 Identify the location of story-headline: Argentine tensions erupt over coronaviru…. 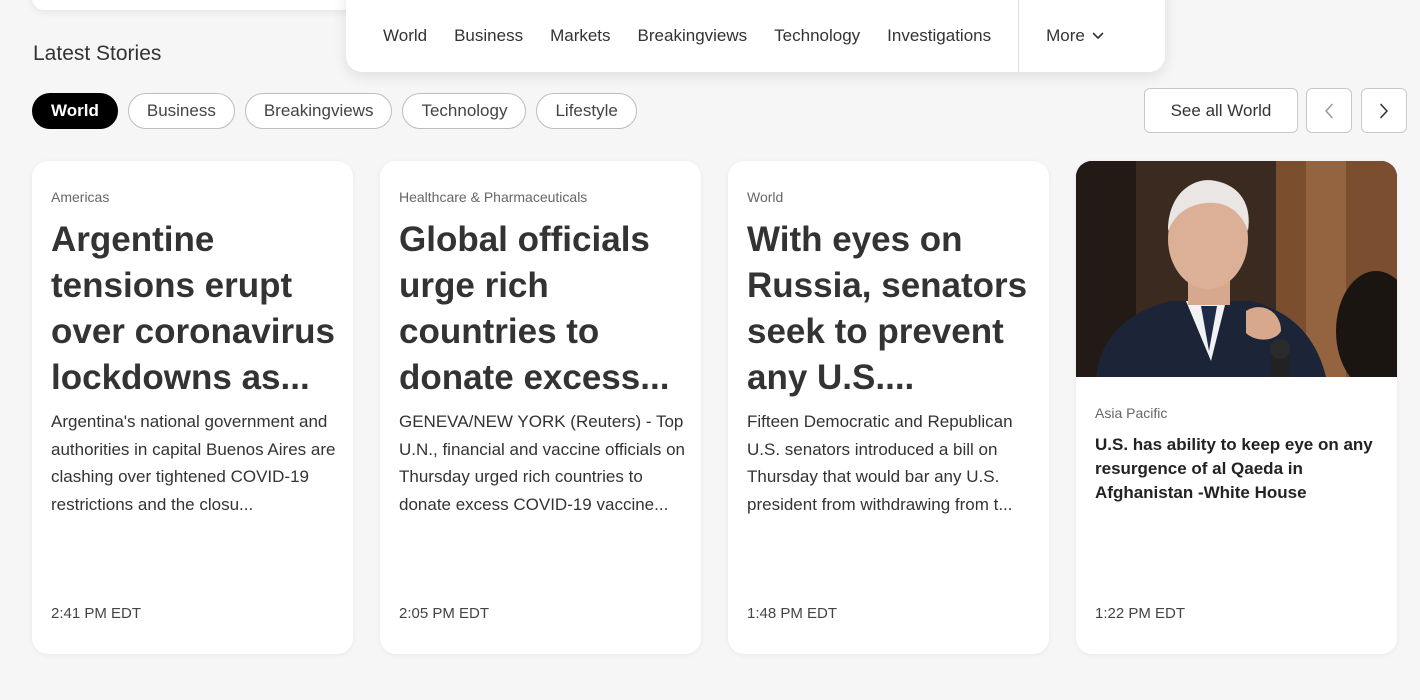
(196, 309).